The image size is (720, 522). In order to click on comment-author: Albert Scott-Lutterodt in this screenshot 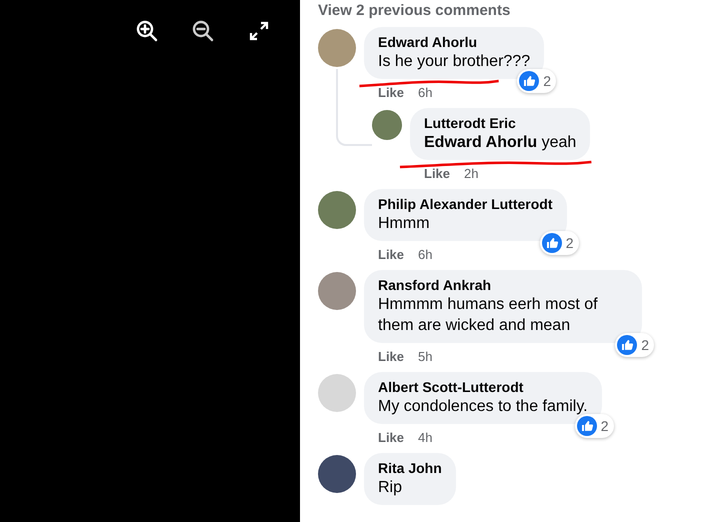, I will do `click(451, 387)`.